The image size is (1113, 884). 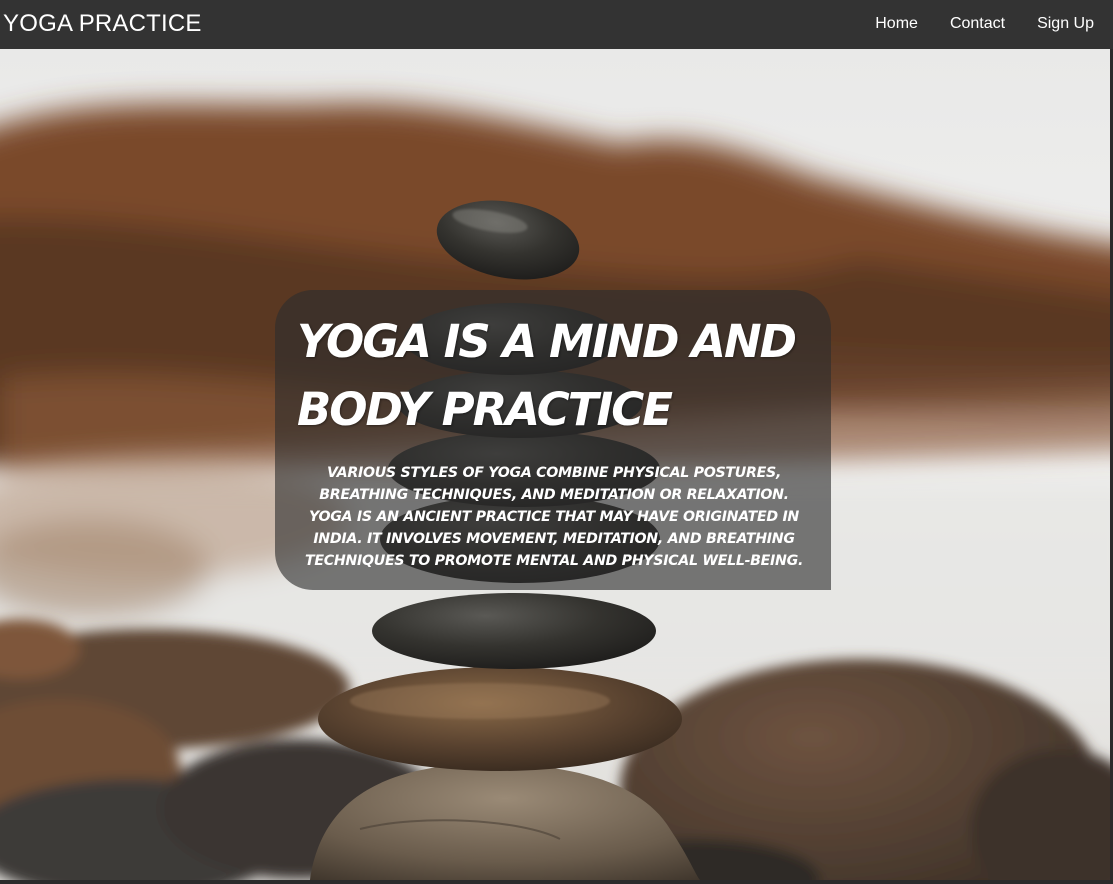 What do you see at coordinates (102, 24) in the screenshot?
I see `site-brand: YOGA PRACTICE` at bounding box center [102, 24].